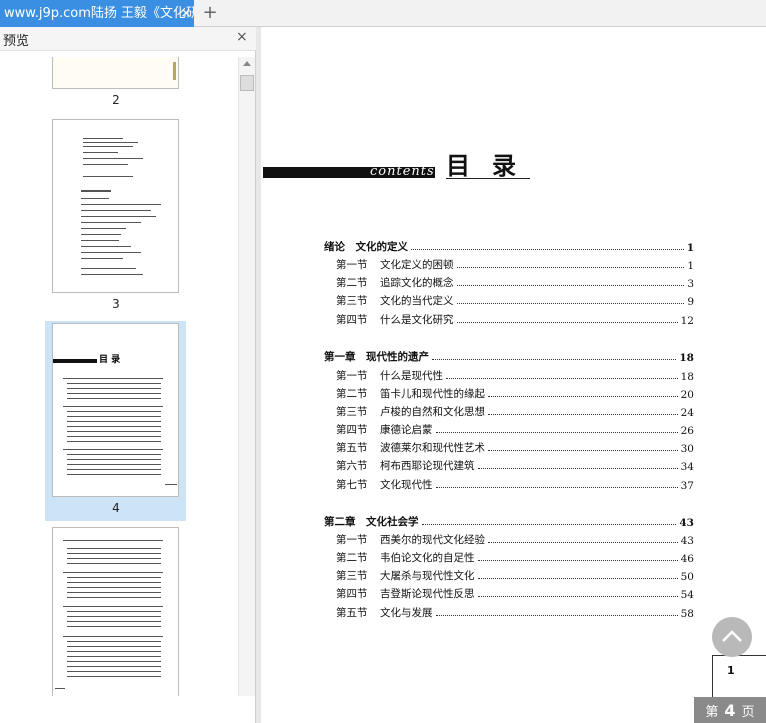 The height and width of the screenshot is (723, 766). I want to click on scrollbar-thumb, so click(247, 83).